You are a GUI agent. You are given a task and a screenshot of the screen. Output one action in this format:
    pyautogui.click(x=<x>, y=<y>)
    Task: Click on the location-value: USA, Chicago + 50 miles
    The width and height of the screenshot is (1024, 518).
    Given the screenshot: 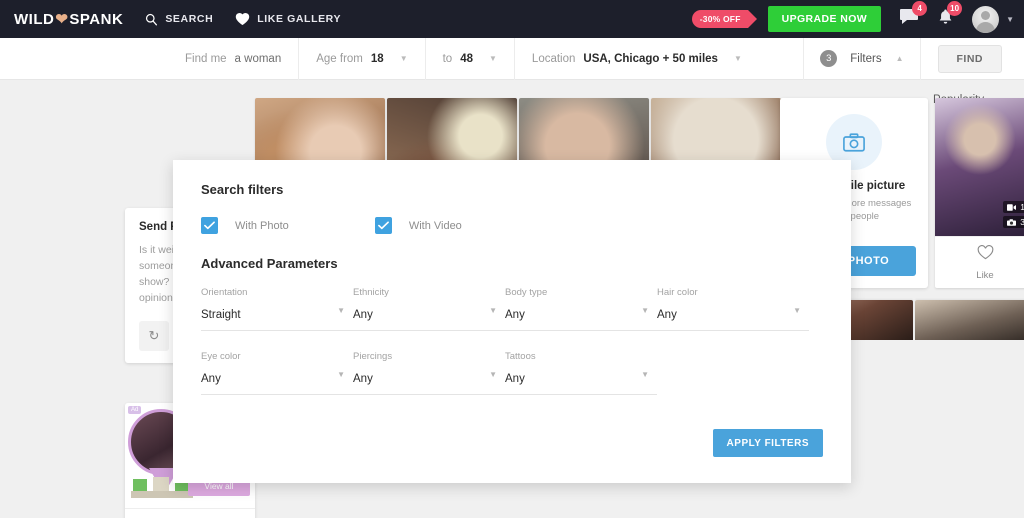 What is the action you would take?
    pyautogui.click(x=650, y=58)
    